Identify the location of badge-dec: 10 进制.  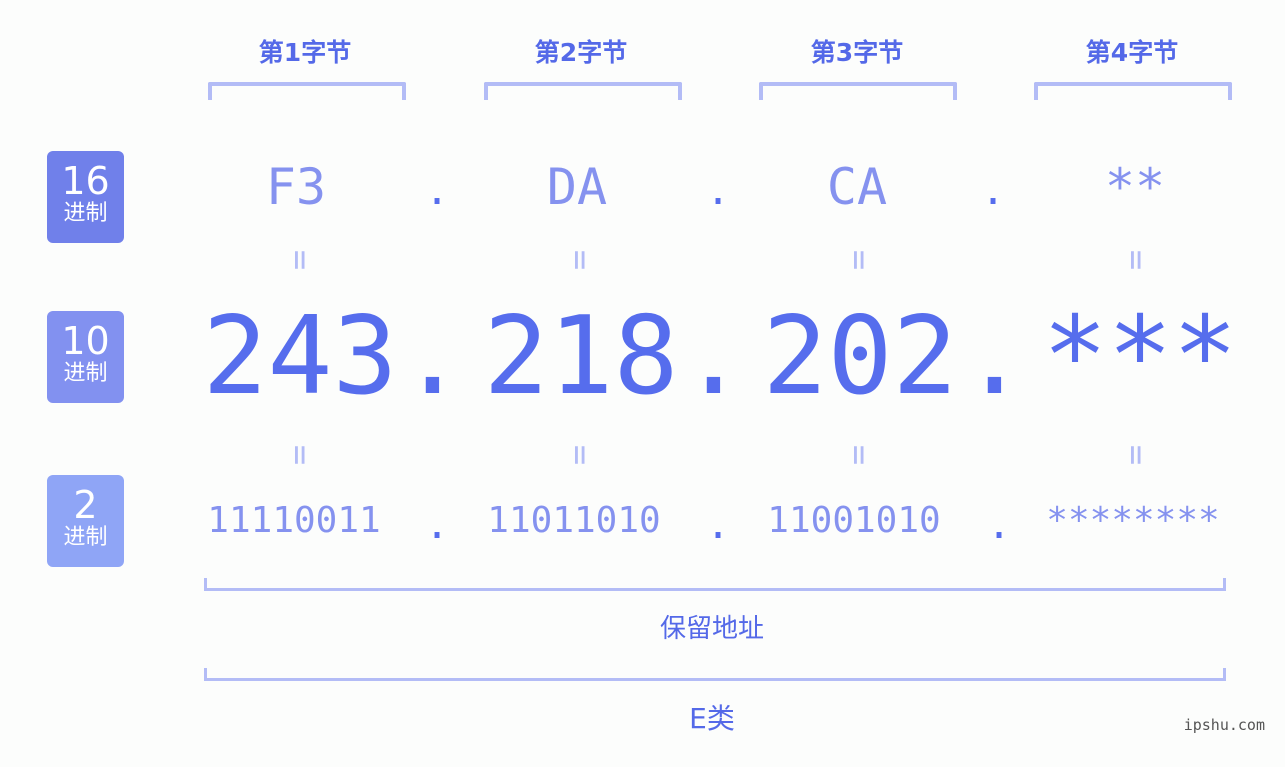
(85, 357).